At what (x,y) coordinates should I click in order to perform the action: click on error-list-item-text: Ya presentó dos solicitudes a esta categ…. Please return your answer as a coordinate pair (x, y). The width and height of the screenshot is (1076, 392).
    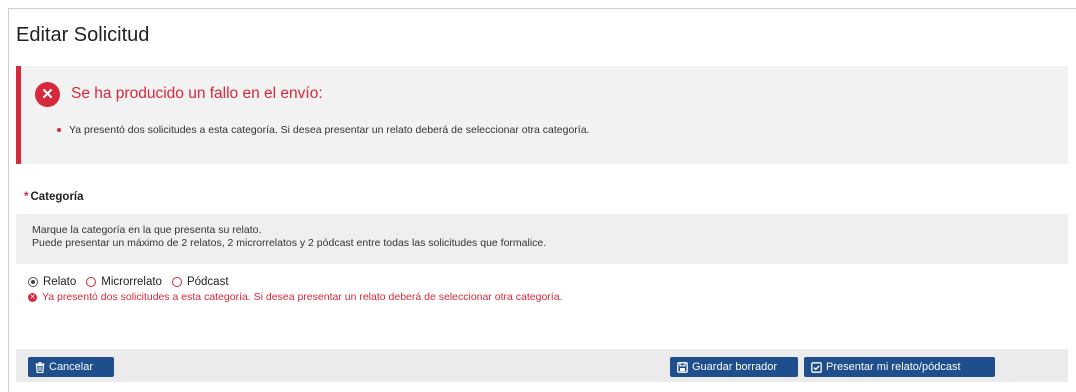
    Looking at the image, I should click on (329, 130).